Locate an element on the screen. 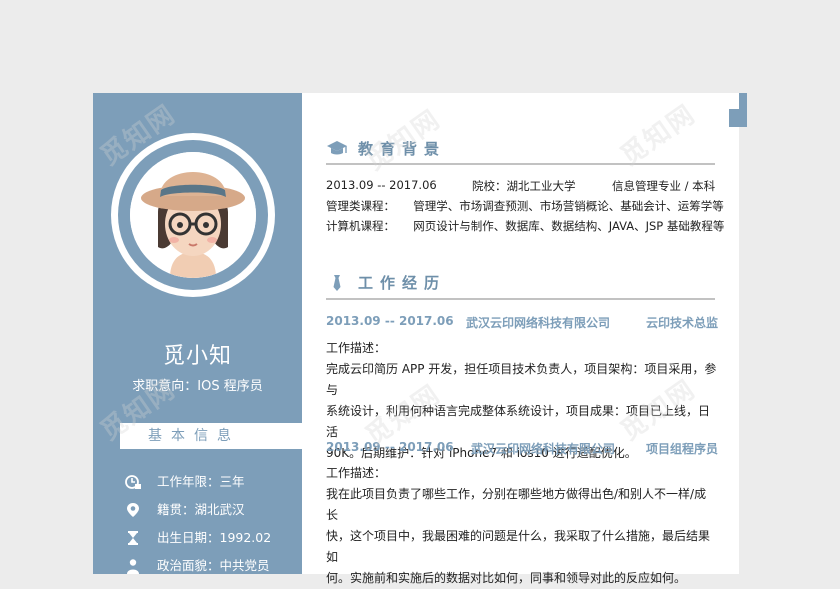 Image resolution: width=840 pixels, height=589 pixels. work-heading-text: 工作经历 is located at coordinates (402, 283).